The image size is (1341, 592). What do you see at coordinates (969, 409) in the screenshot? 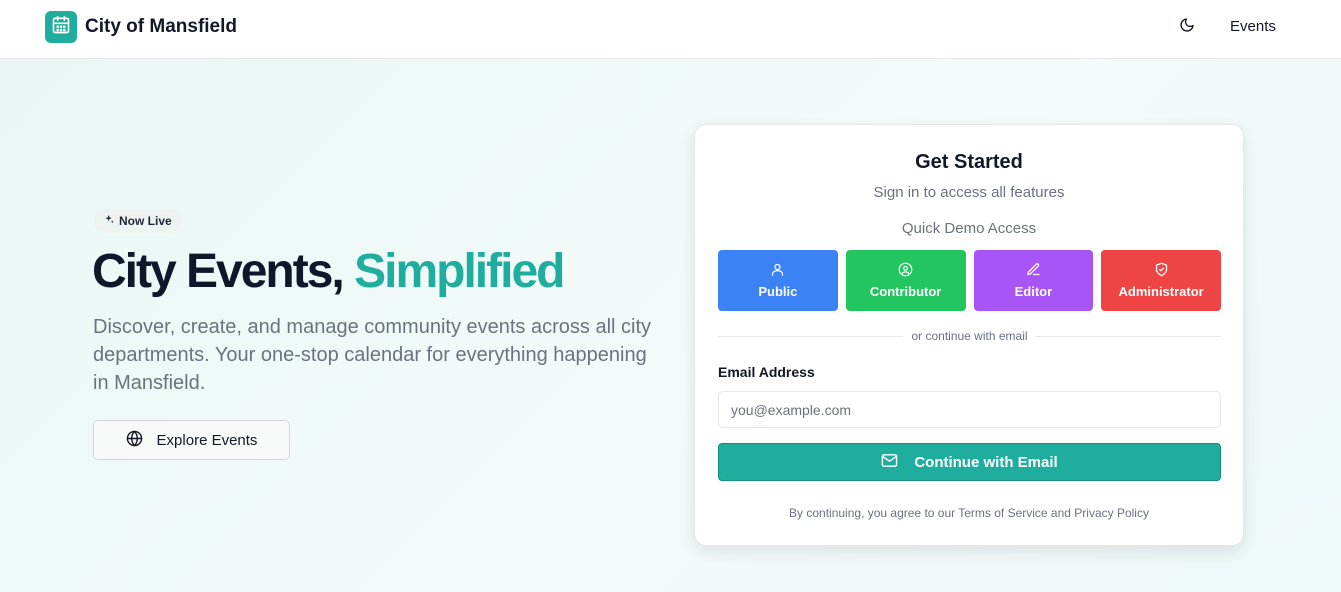
I see `email-field` at bounding box center [969, 409].